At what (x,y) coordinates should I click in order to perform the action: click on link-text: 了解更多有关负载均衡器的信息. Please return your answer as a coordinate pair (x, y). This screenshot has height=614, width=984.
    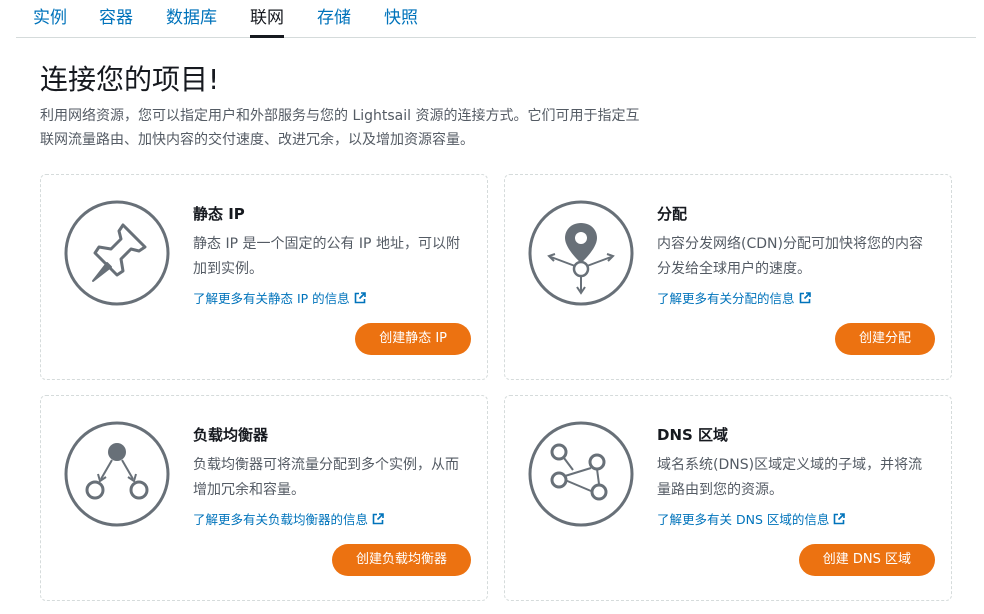
    Looking at the image, I should click on (281, 519).